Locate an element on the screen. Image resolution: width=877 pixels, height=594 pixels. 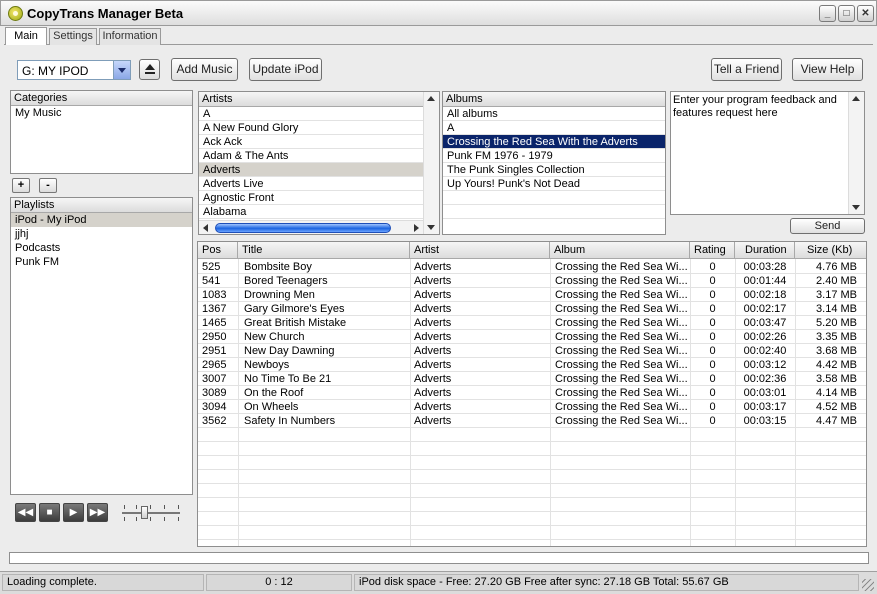
play-button: ▶ is located at coordinates (73, 512).